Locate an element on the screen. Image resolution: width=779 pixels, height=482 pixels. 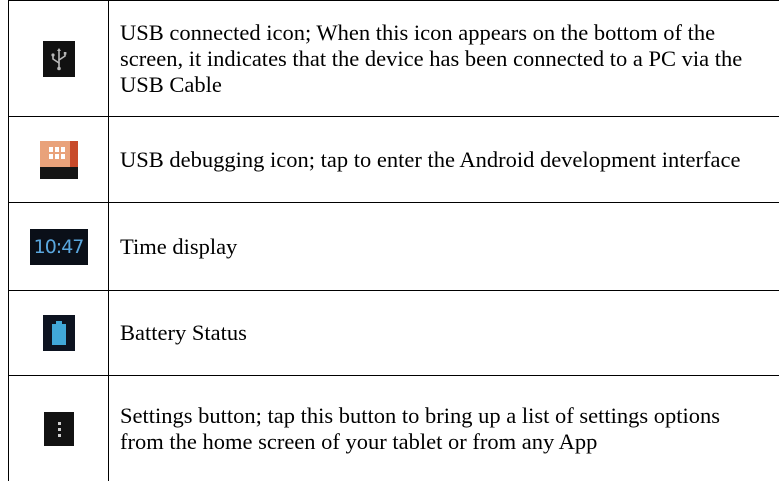
battery-icon is located at coordinates (58, 333).